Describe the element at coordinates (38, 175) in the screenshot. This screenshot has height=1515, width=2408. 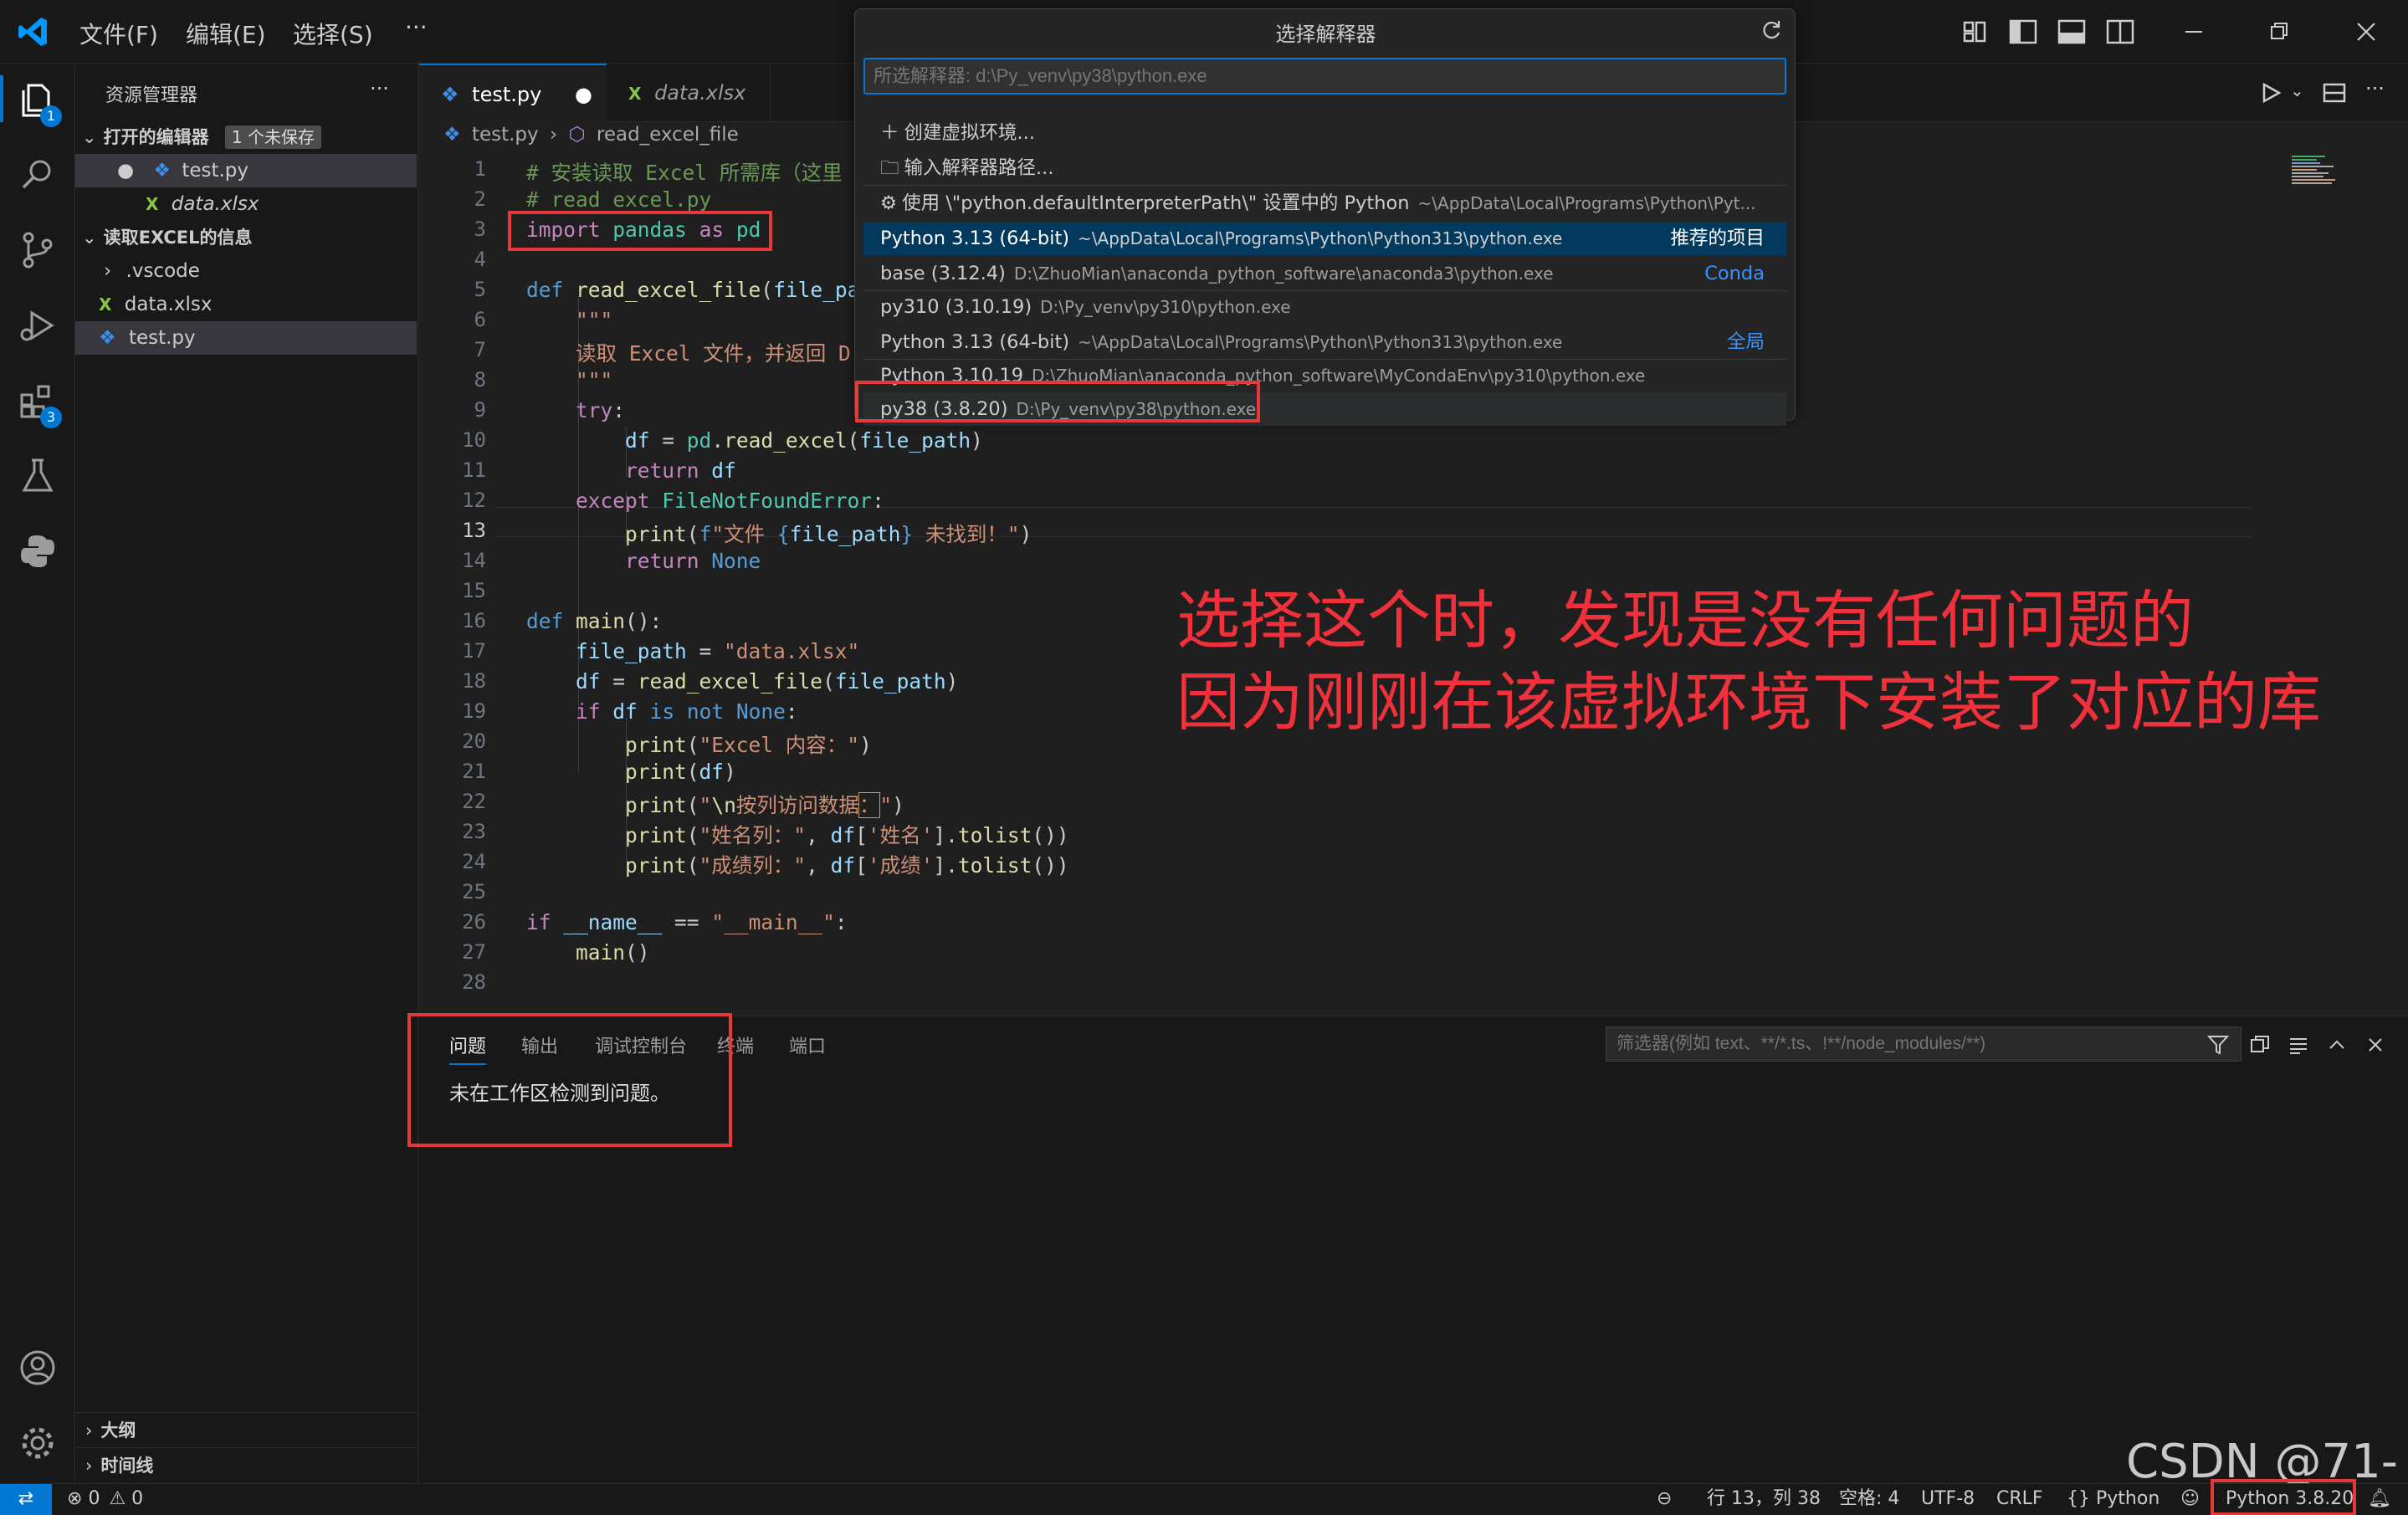
I see `search-icon` at that location.